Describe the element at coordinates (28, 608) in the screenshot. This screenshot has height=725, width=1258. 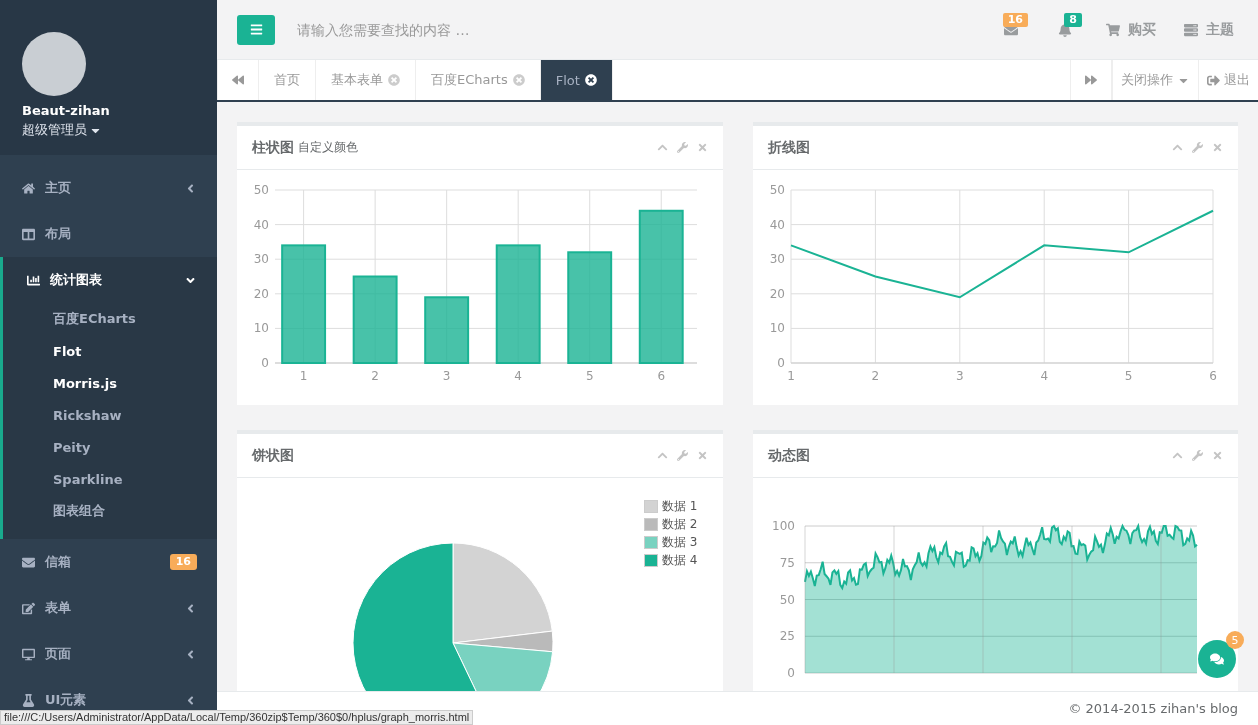
I see `edit-icon` at that location.